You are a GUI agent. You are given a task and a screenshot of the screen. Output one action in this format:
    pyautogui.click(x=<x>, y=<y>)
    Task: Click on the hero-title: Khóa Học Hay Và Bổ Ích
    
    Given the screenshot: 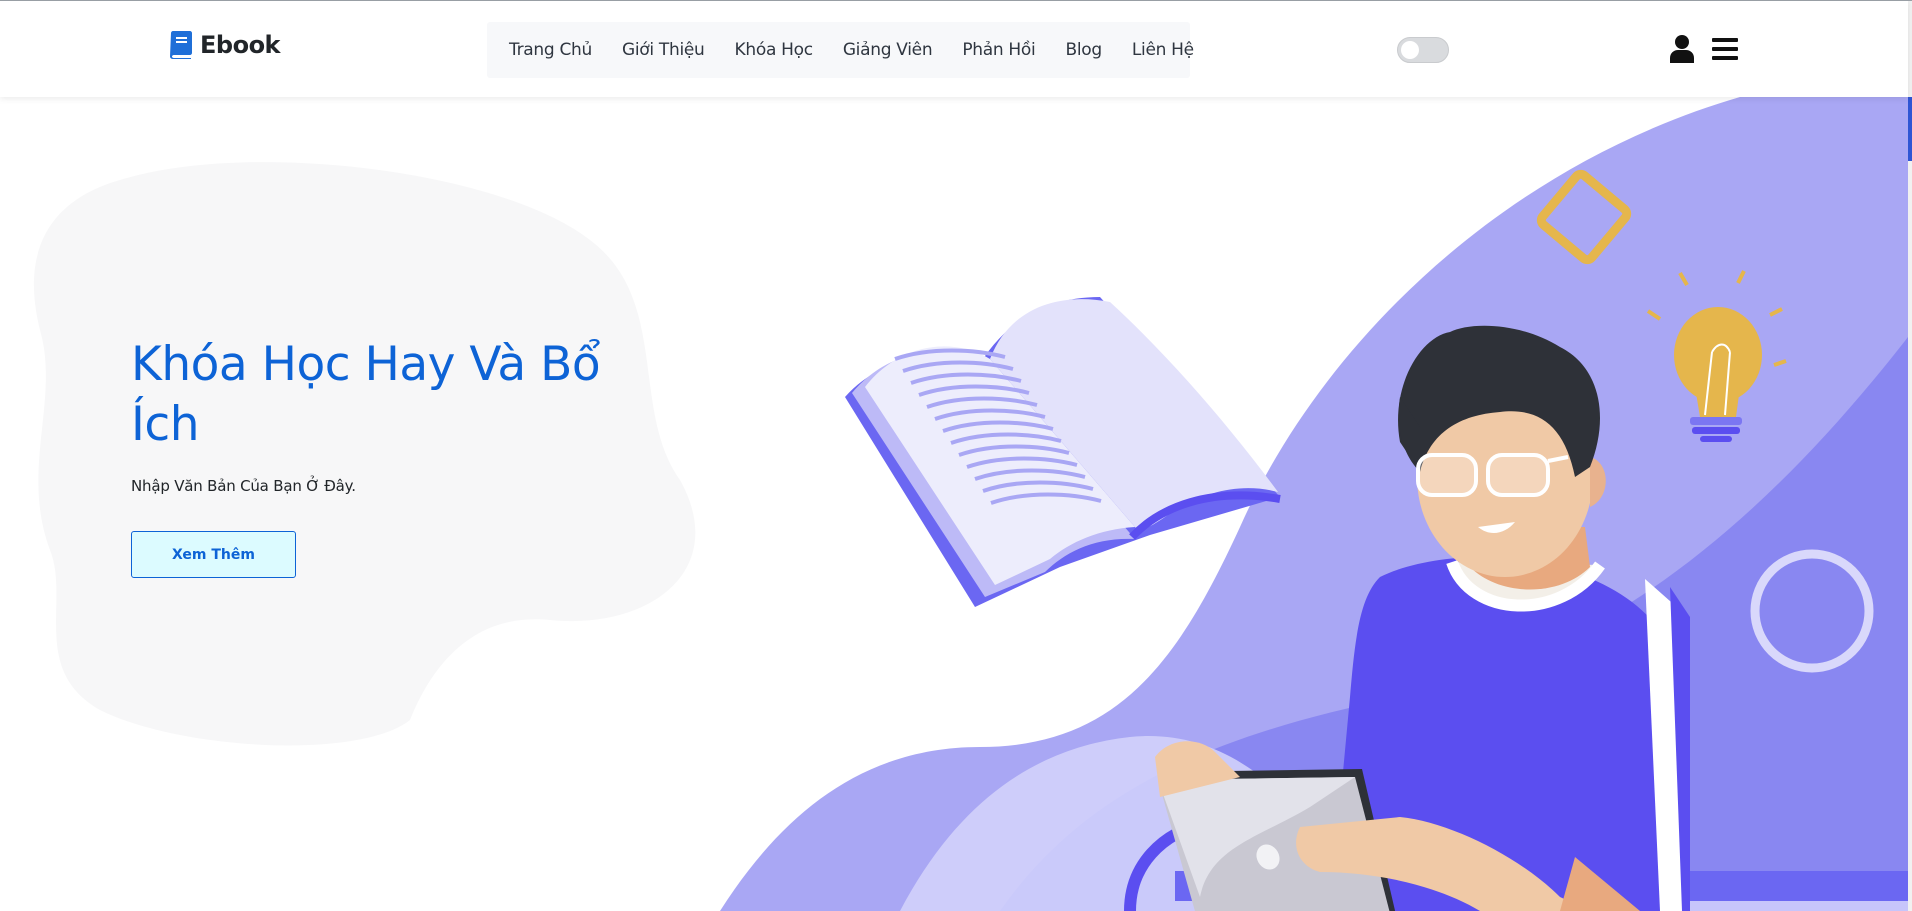 What is the action you would take?
    pyautogui.click(x=366, y=394)
    